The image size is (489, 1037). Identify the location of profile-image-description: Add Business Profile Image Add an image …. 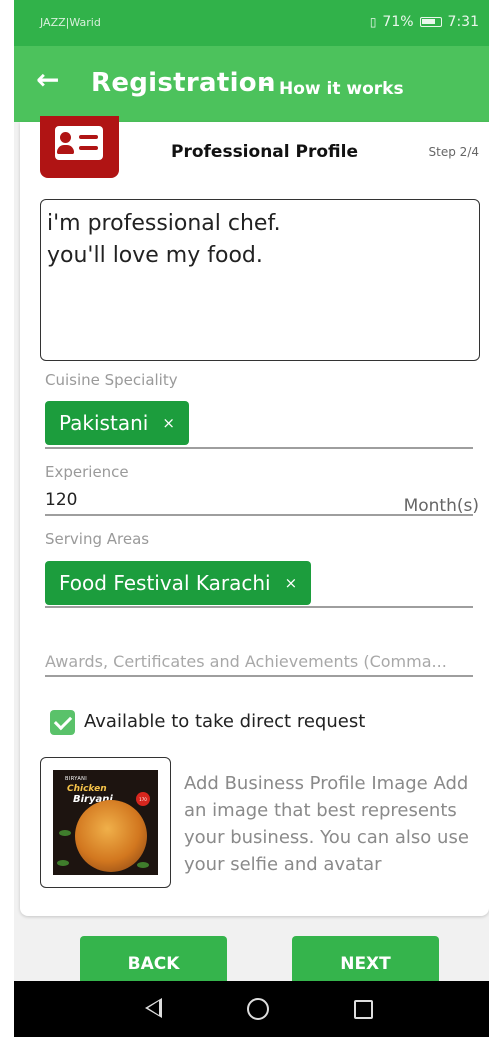
(326, 824).